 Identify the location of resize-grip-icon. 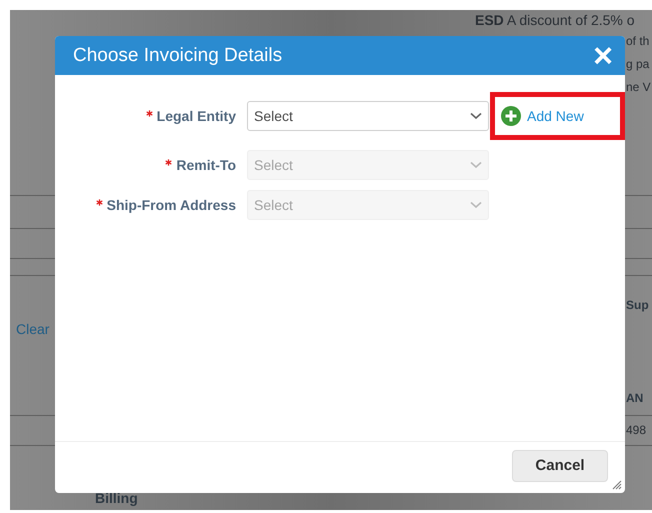
(617, 485).